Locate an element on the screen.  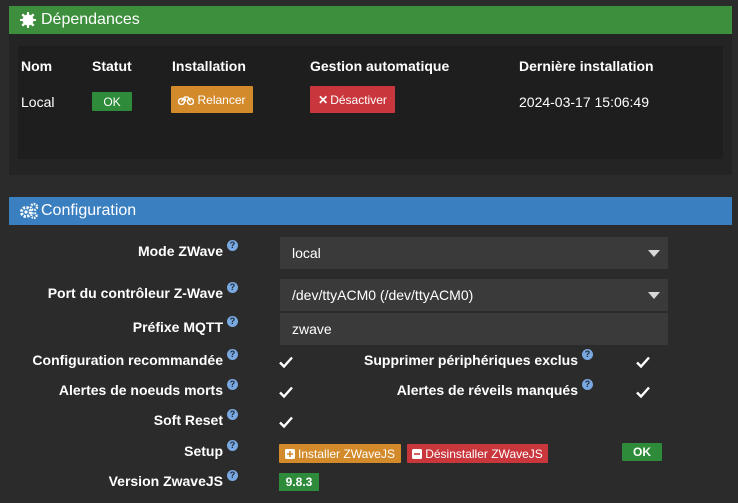
last-install-date: 2024-03-17 15:06:49 is located at coordinates (584, 102).